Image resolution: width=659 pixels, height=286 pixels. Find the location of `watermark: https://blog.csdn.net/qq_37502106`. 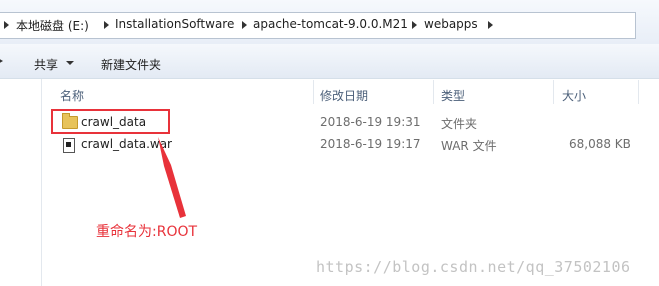

watermark: https://blog.csdn.net/qq_37502106 is located at coordinates (473, 267).